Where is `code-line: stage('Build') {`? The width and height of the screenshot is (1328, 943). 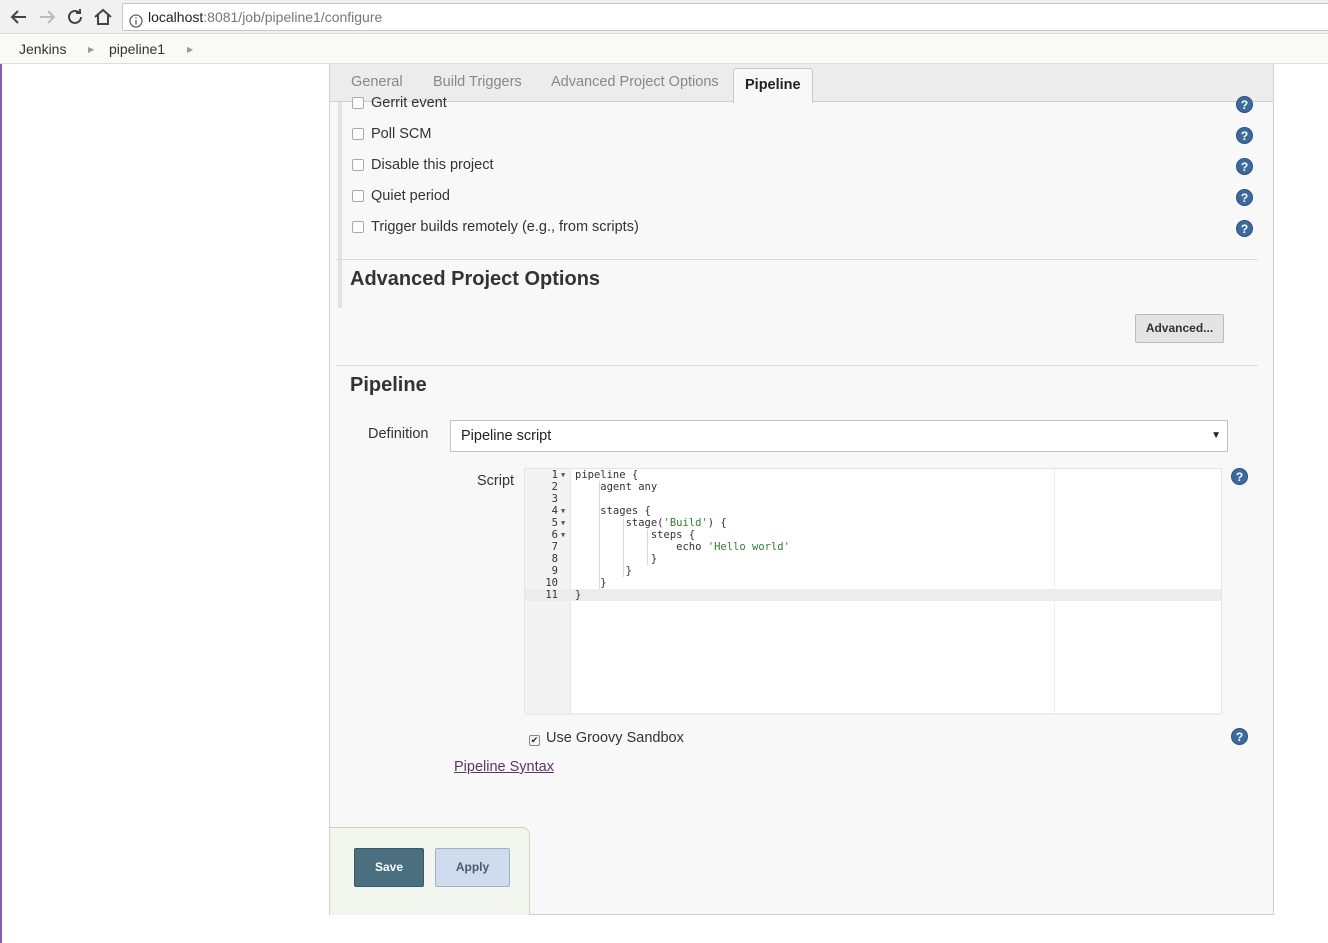
code-line: stage('Build') { is located at coordinates (651, 523).